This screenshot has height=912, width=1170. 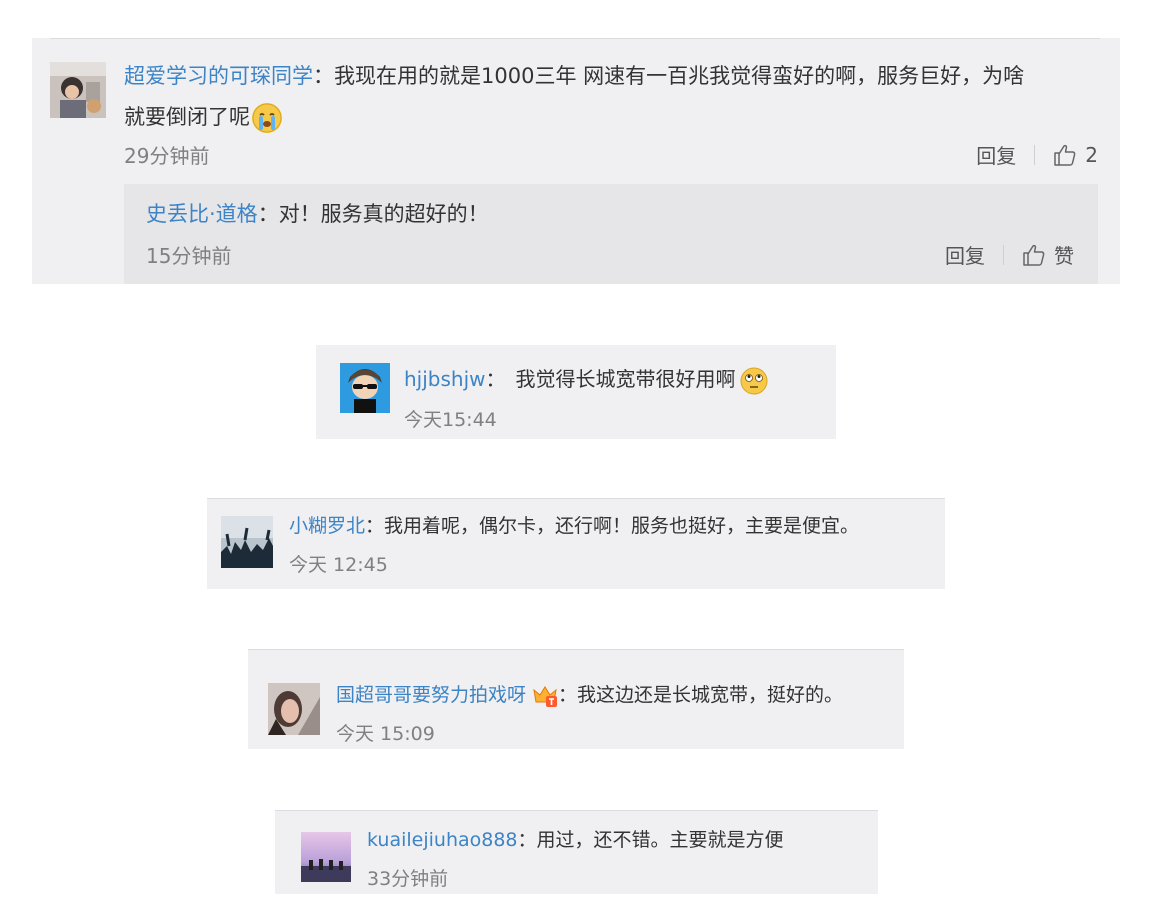 What do you see at coordinates (385, 734) in the screenshot?
I see `timestamp: 今天 15:09` at bounding box center [385, 734].